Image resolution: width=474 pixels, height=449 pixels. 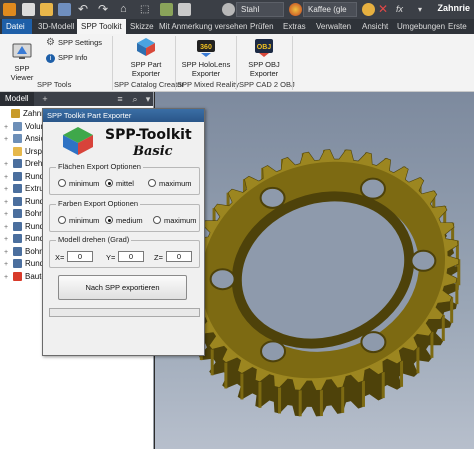 What do you see at coordinates (124, 312) in the screenshot?
I see `export-progress-bar` at bounding box center [124, 312].